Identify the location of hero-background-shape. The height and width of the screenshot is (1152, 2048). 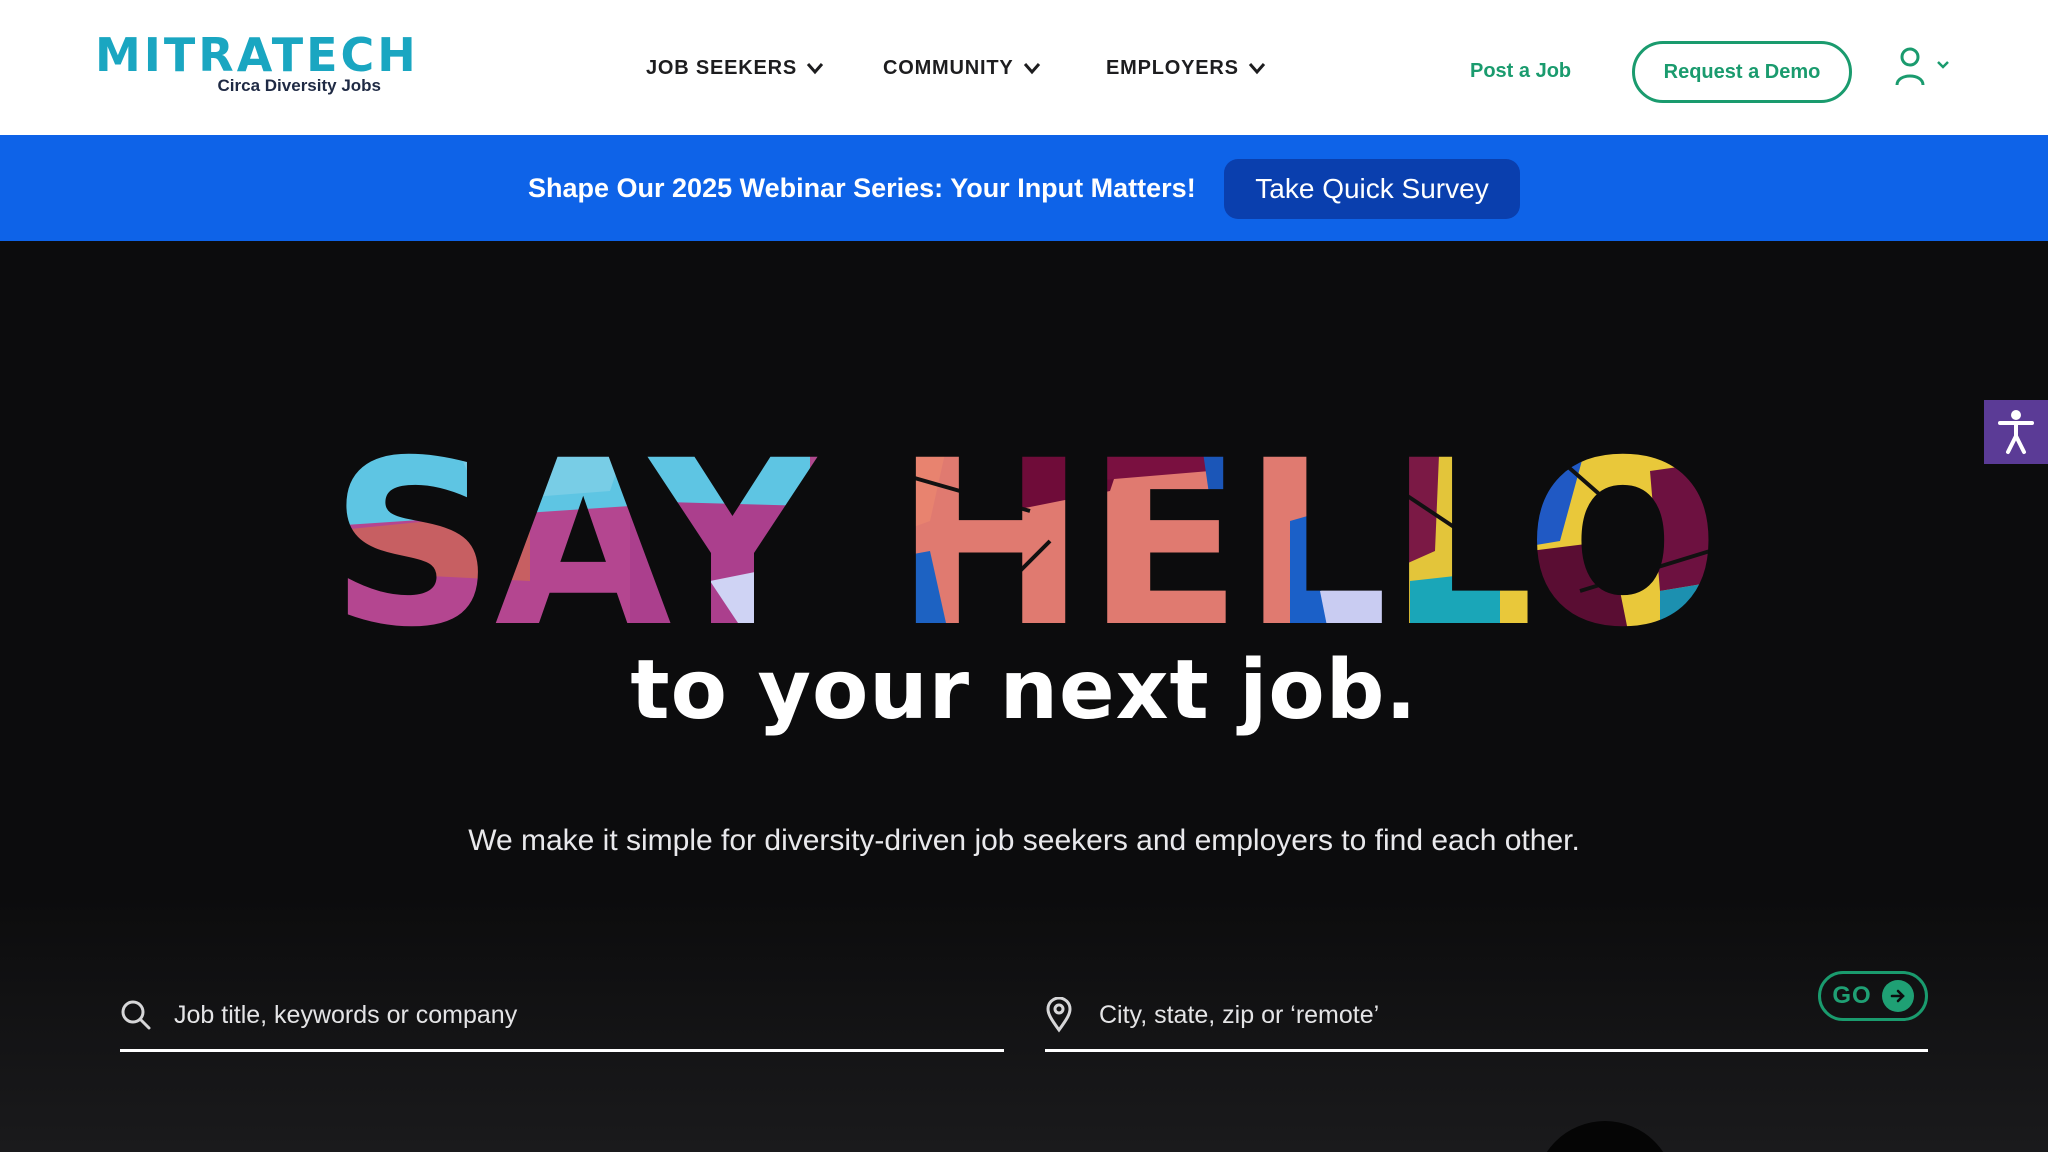
(1605, 1136).